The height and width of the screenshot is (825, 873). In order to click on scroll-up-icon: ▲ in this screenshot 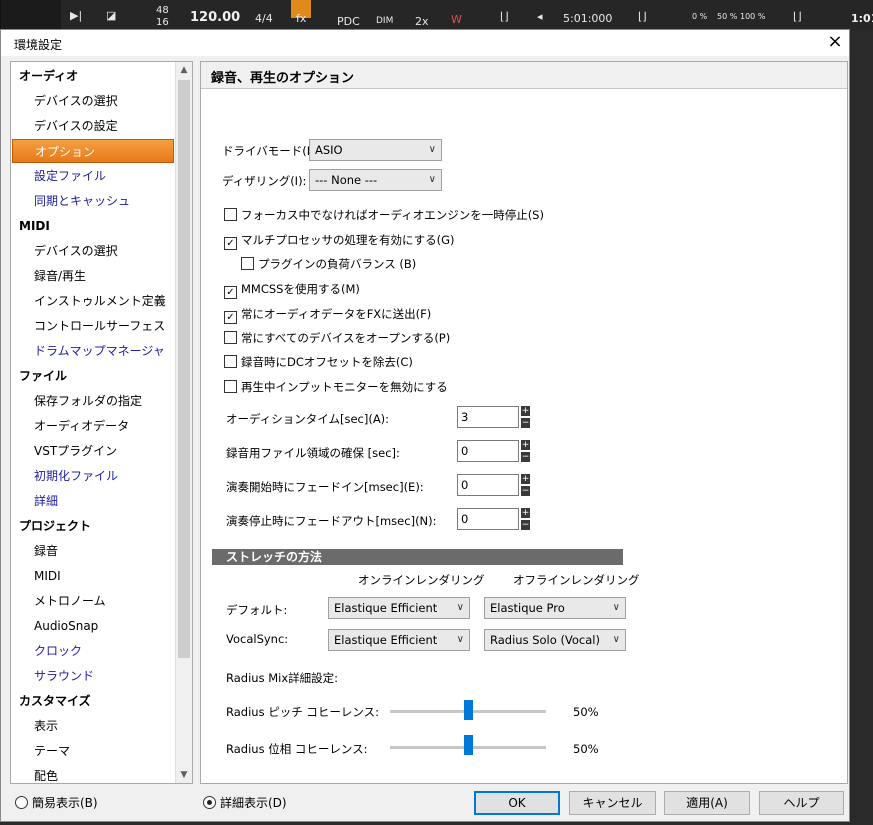, I will do `click(184, 70)`.